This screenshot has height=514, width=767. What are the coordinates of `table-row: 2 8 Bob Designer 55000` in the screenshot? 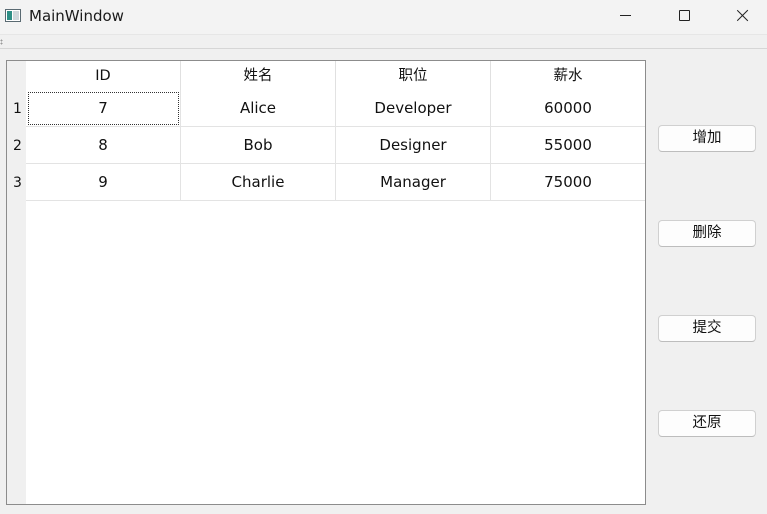 It's located at (326, 145).